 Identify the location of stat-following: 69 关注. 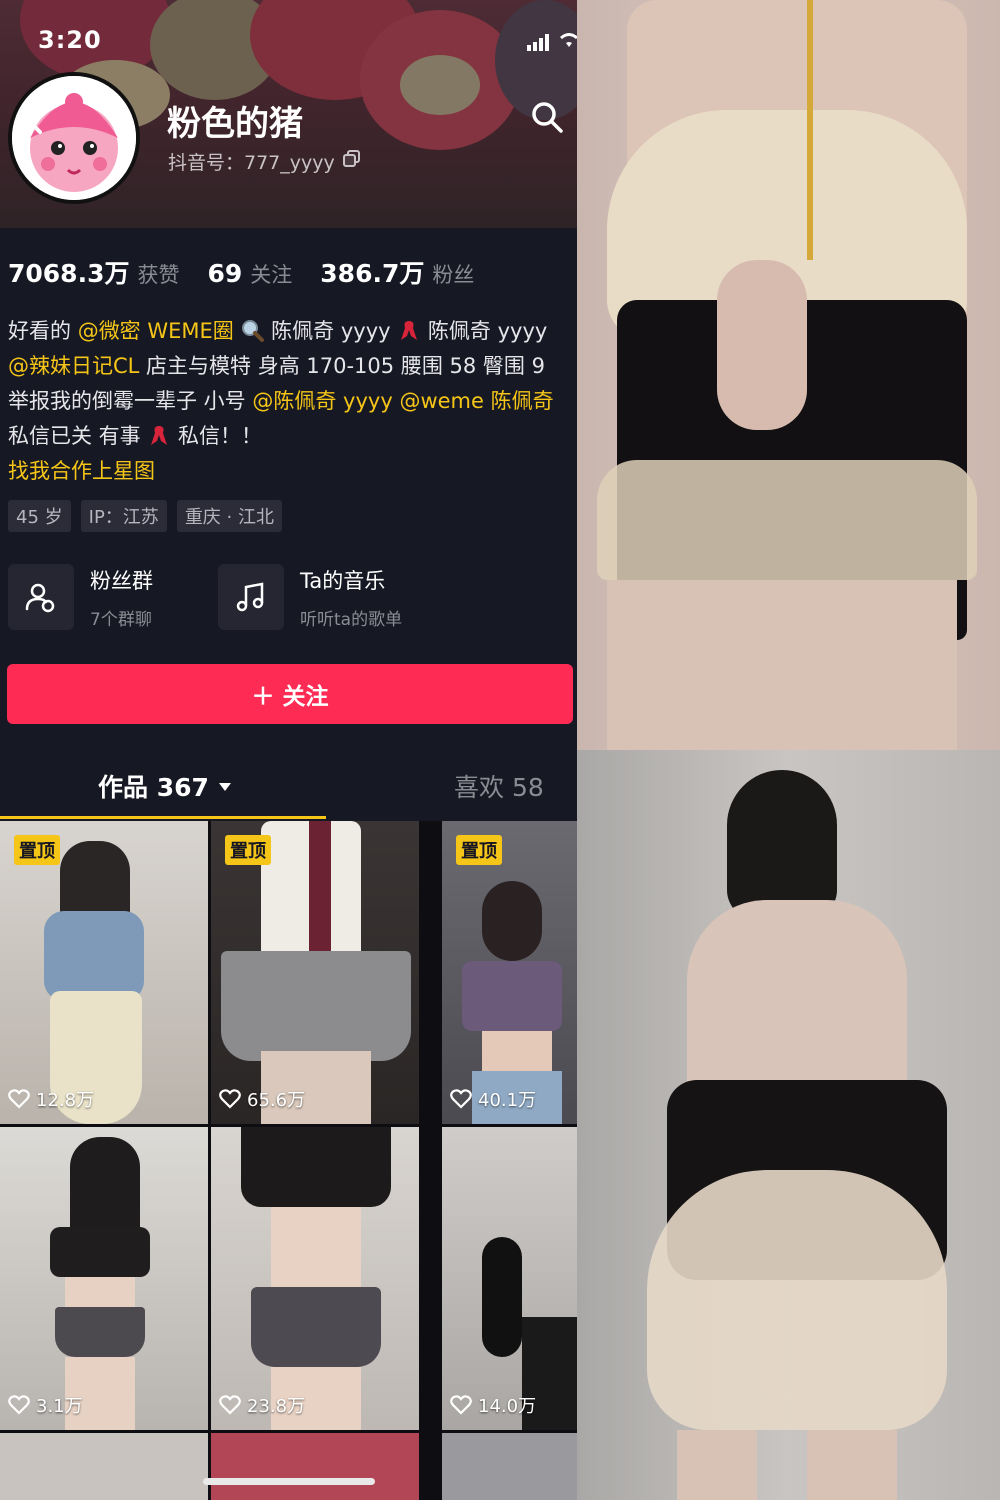
(249, 274).